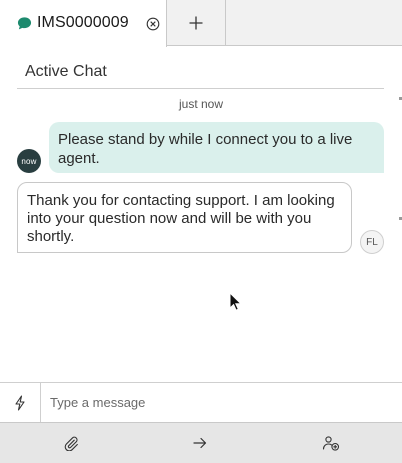 Image resolution: width=402 pixels, height=463 pixels. I want to click on quick-actions-button, so click(20, 402).